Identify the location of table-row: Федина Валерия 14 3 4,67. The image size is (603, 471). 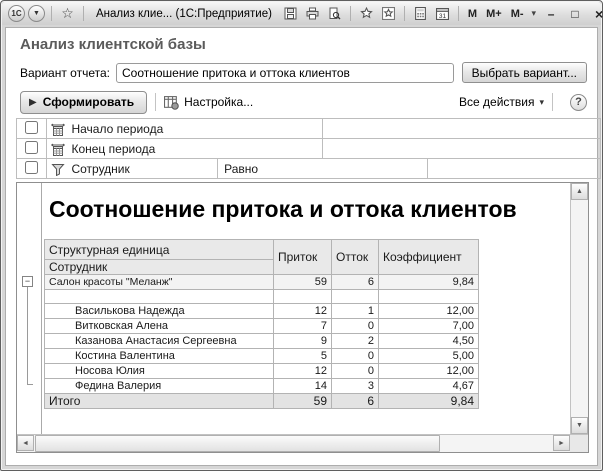
(261, 386).